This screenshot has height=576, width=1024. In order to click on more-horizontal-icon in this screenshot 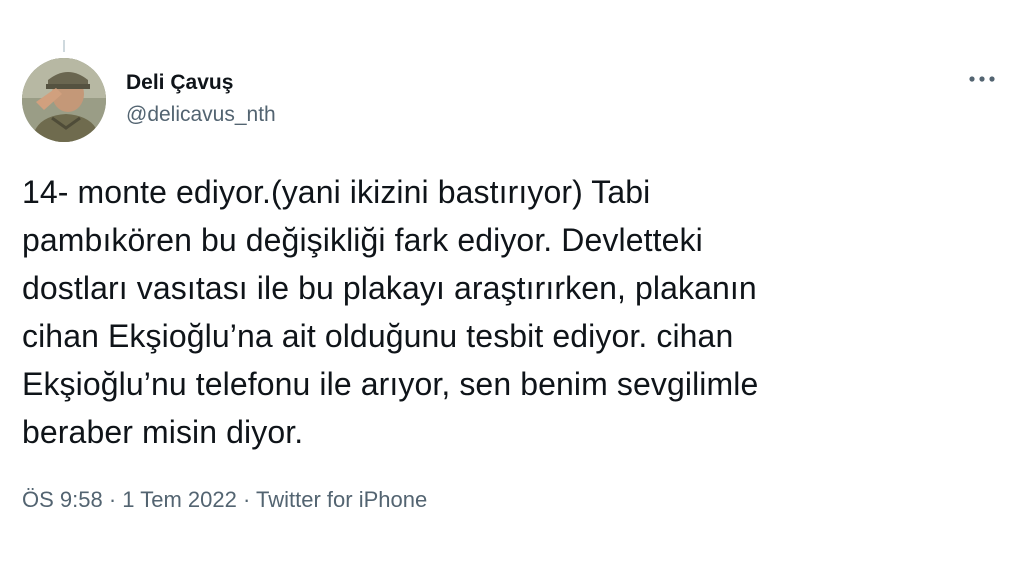, I will do `click(982, 79)`.